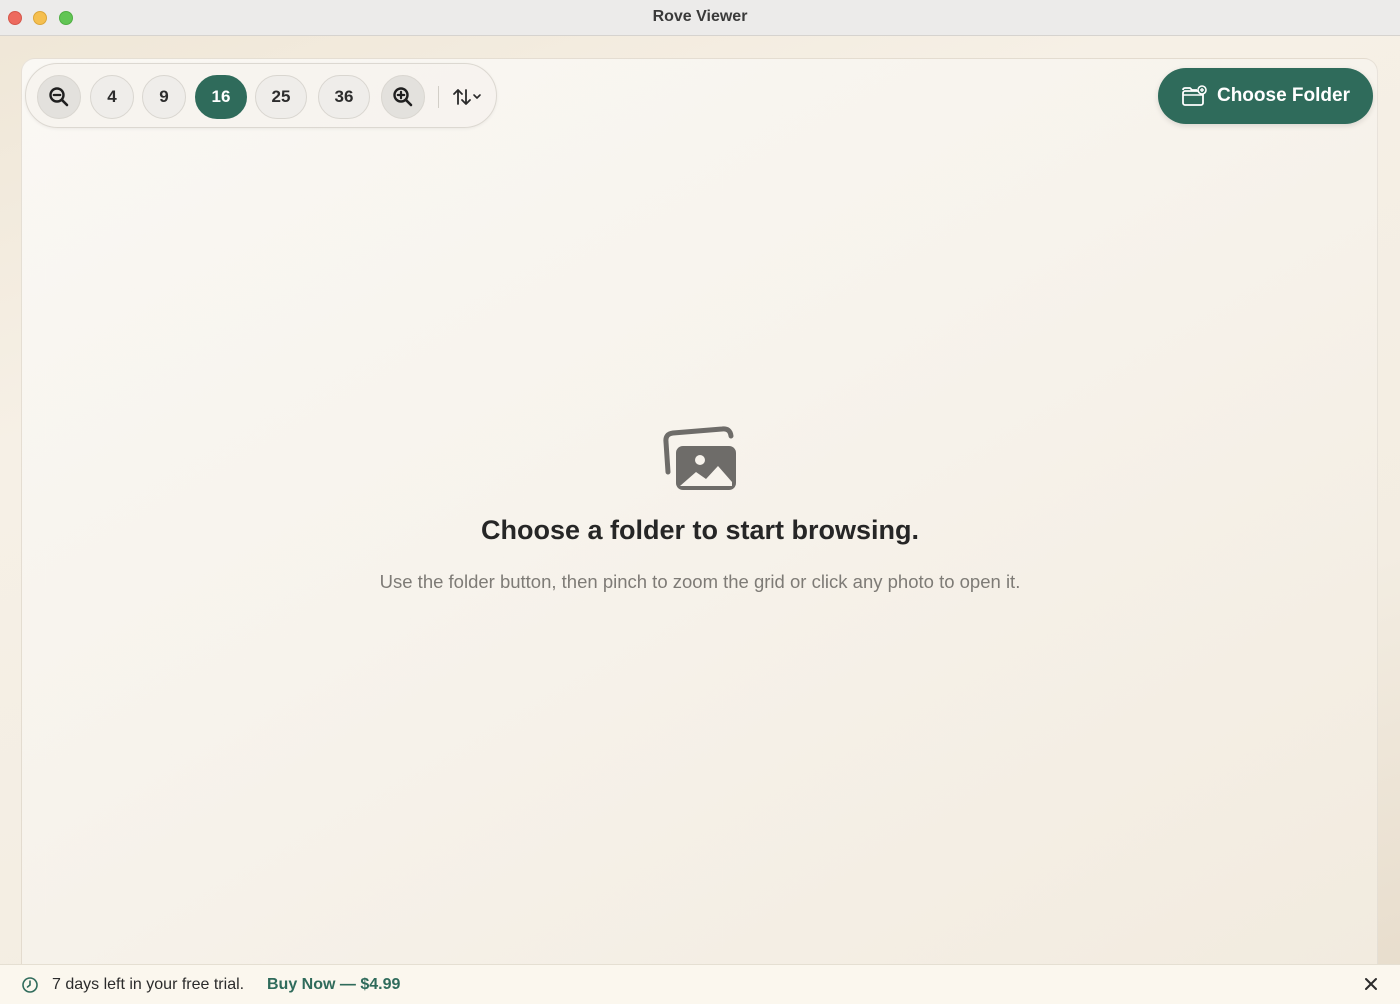  Describe the element at coordinates (148, 984) in the screenshot. I see `trial-message: 7 days left in your free trial.` at that location.